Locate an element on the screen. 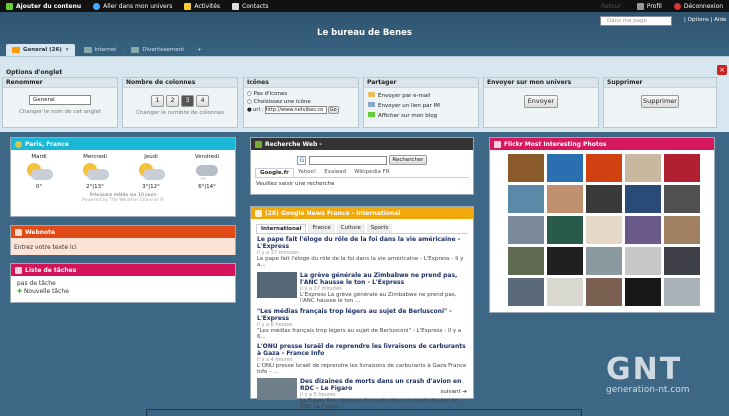 The image size is (729, 416). back-link: Retour is located at coordinates (611, 6).